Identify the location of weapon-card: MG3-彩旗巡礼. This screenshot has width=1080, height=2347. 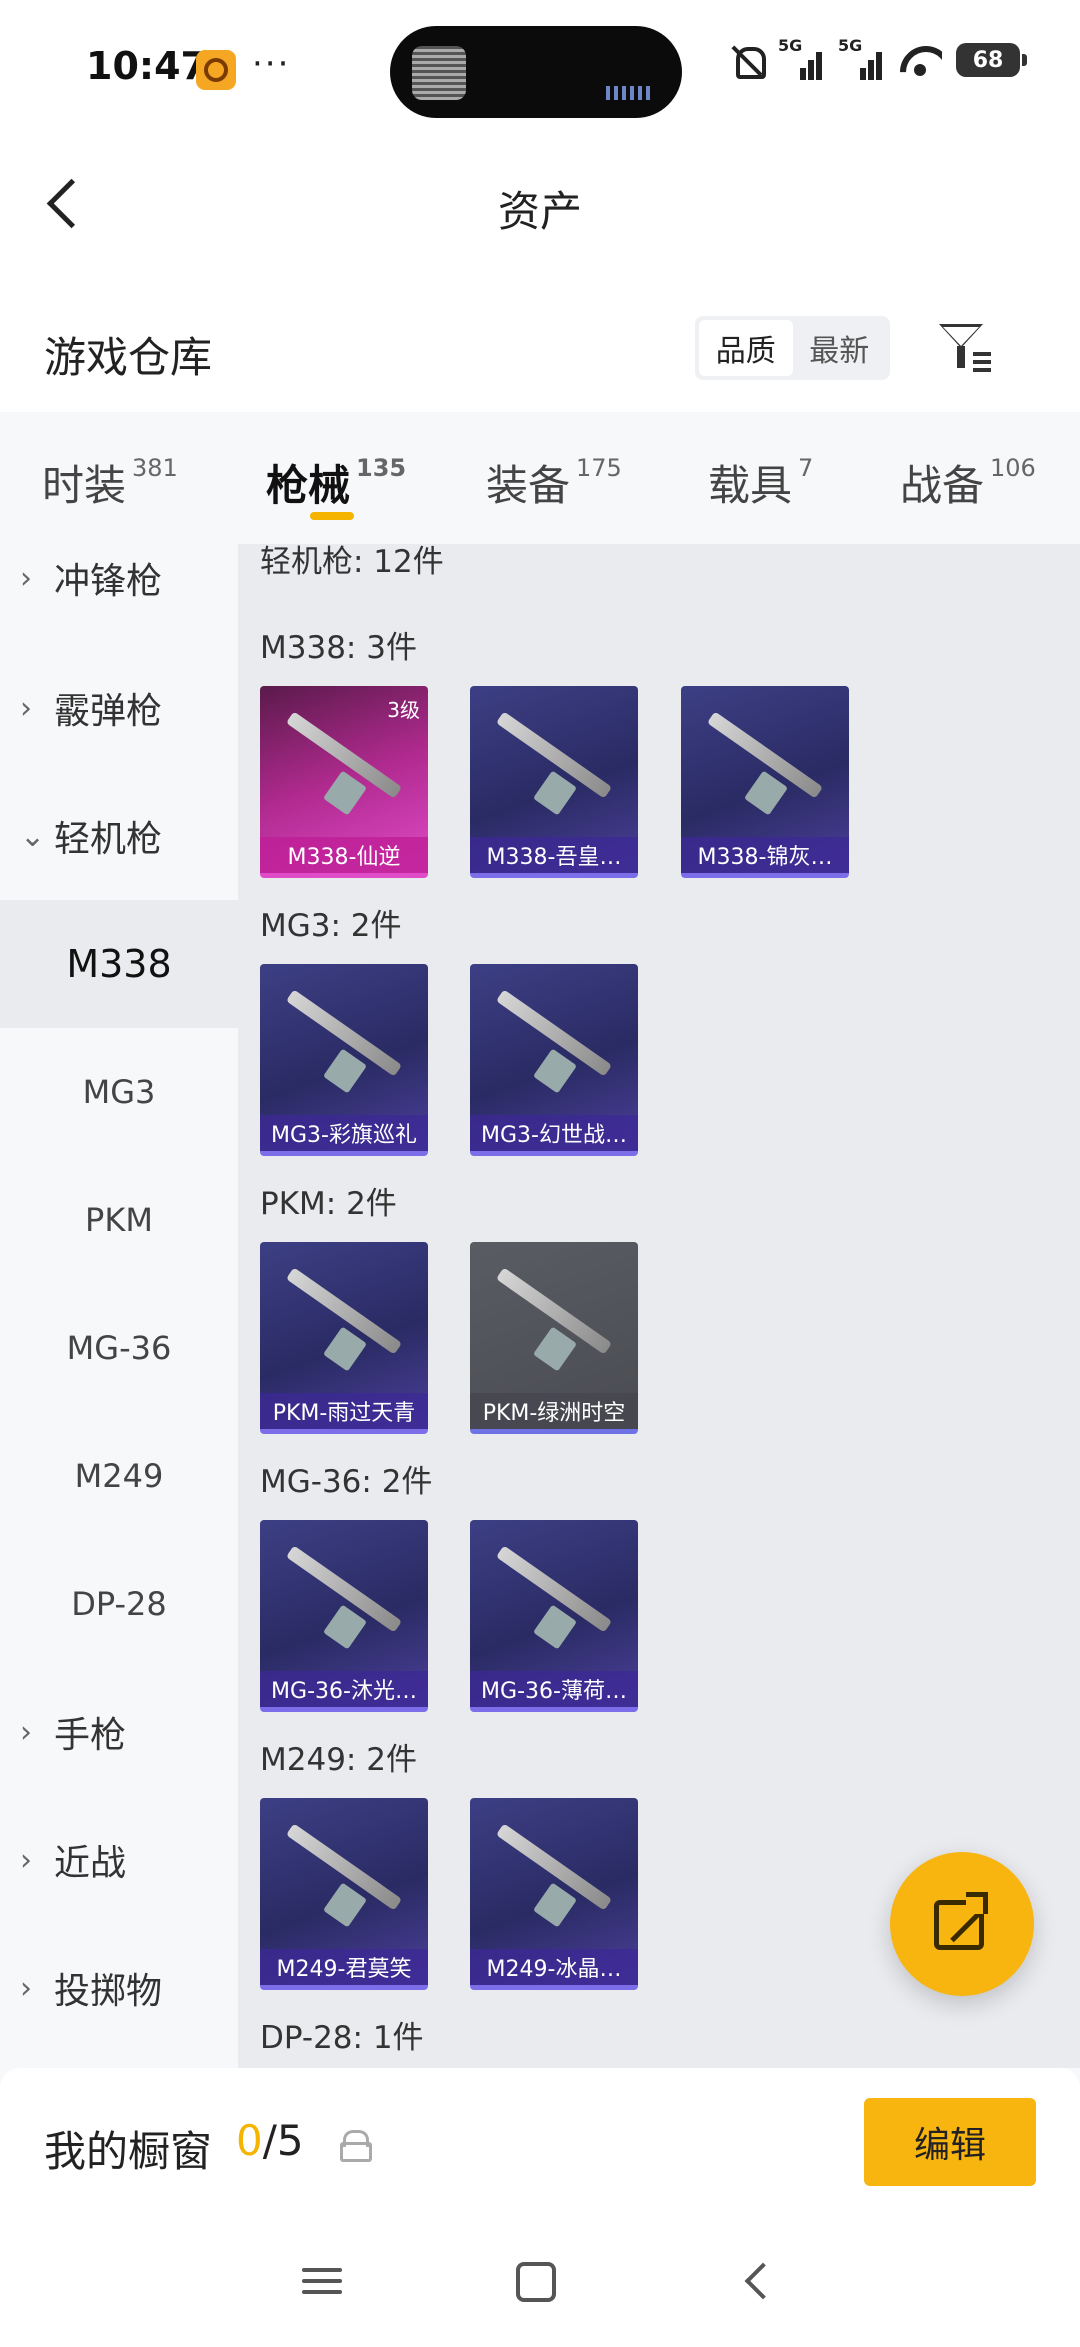
(344, 1060).